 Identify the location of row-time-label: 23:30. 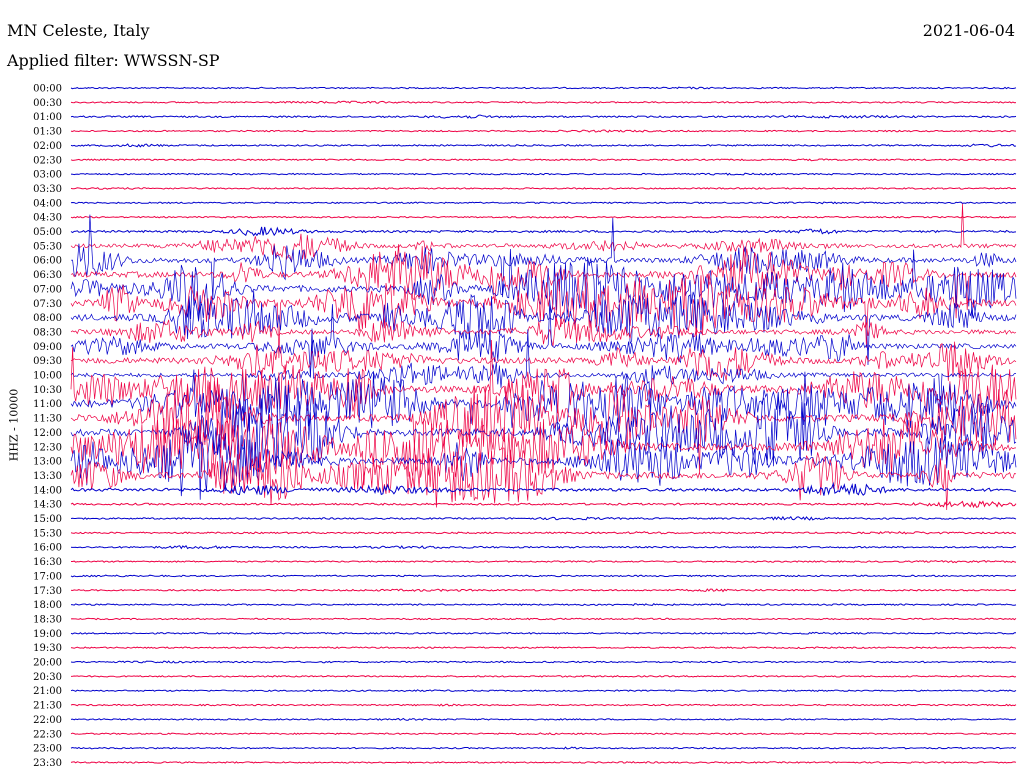
(47, 763).